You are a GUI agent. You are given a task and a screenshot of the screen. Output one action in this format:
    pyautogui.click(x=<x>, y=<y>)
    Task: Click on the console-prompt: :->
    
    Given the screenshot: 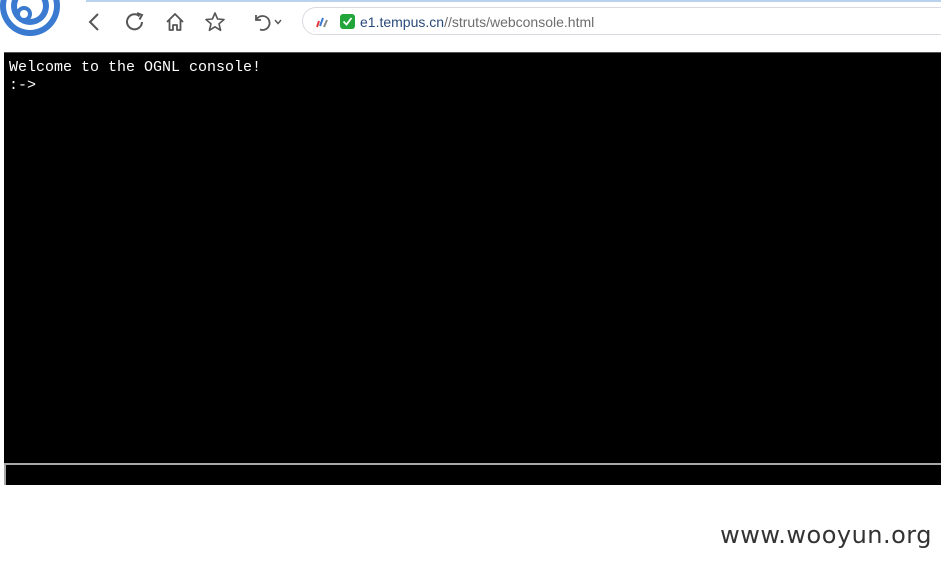 What is the action you would take?
    pyautogui.click(x=23, y=85)
    